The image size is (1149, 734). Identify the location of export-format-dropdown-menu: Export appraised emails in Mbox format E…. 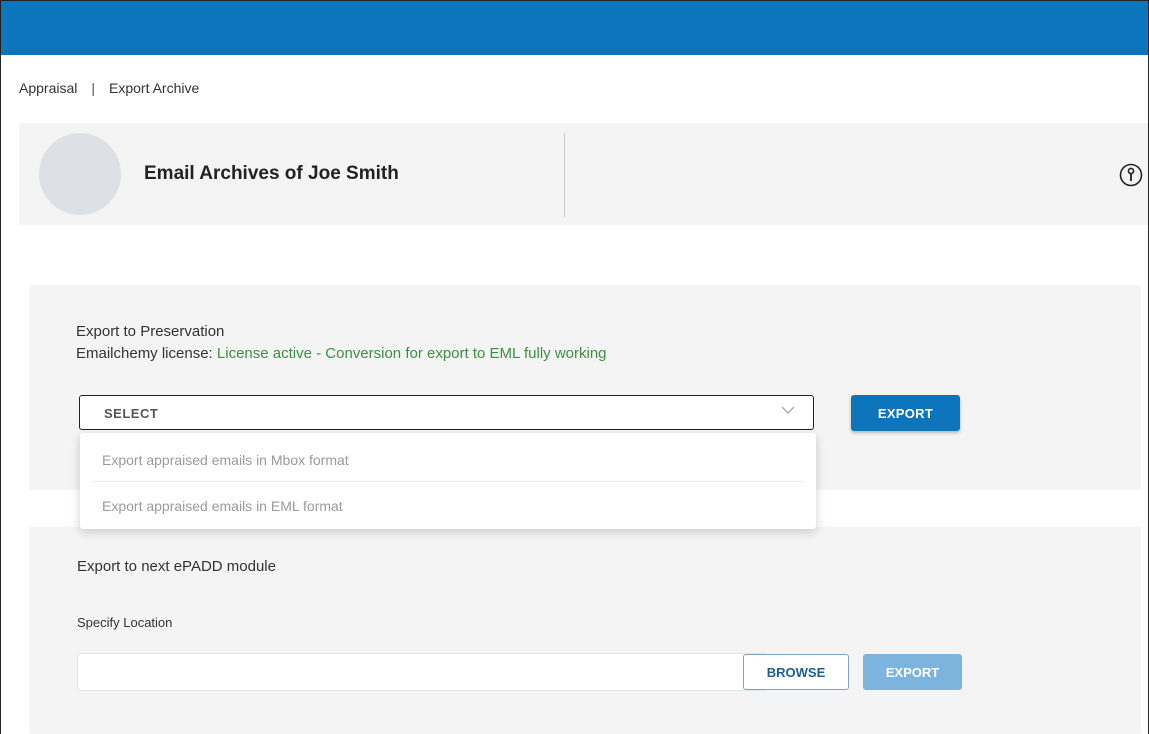
(448, 481).